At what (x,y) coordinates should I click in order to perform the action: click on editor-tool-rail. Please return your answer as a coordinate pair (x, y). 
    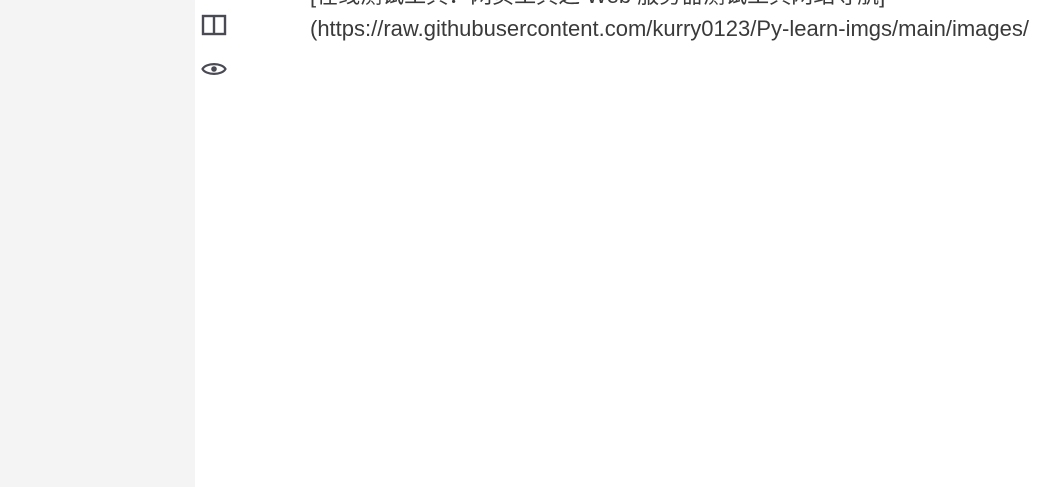
    Looking at the image, I should click on (217, 243).